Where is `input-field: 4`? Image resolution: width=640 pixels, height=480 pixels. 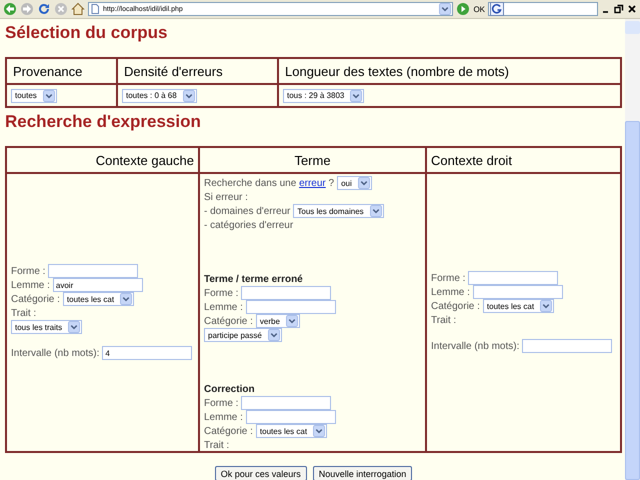
input-field: 4 is located at coordinates (147, 353).